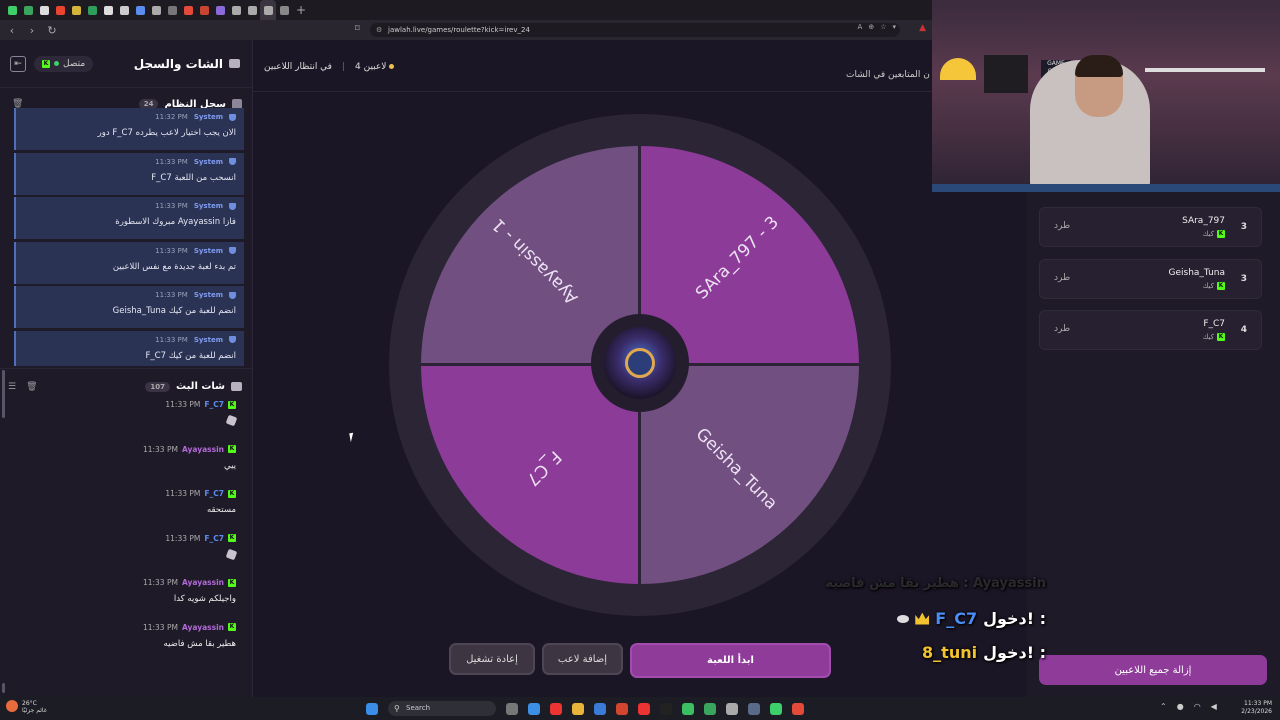 The height and width of the screenshot is (720, 1280). What do you see at coordinates (622, 708) in the screenshot?
I see `brave-icon` at bounding box center [622, 708].